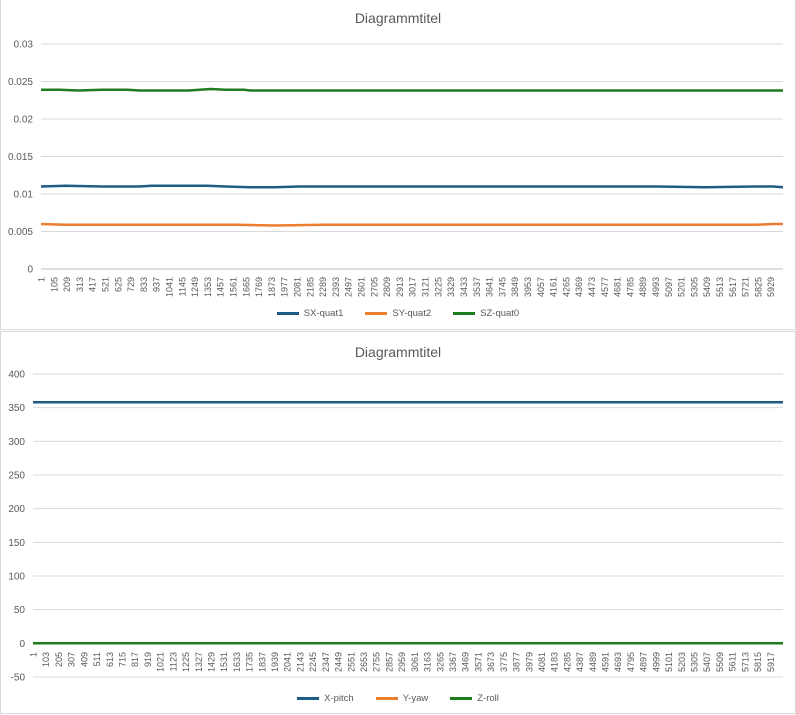 This screenshot has height=715, width=796. What do you see at coordinates (16, 476) in the screenshot?
I see `y-tick-label: 250` at bounding box center [16, 476].